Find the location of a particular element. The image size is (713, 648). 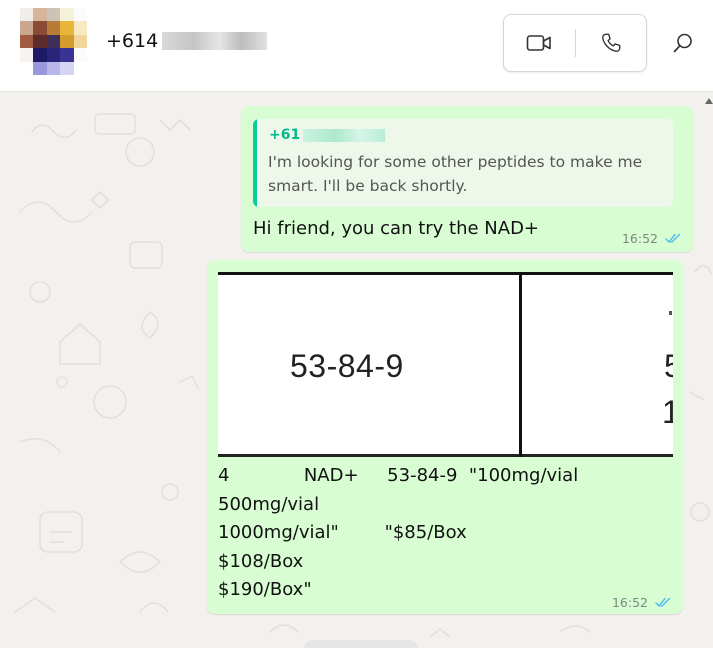

contact-name-partial: 4 is located at coordinates (152, 41).